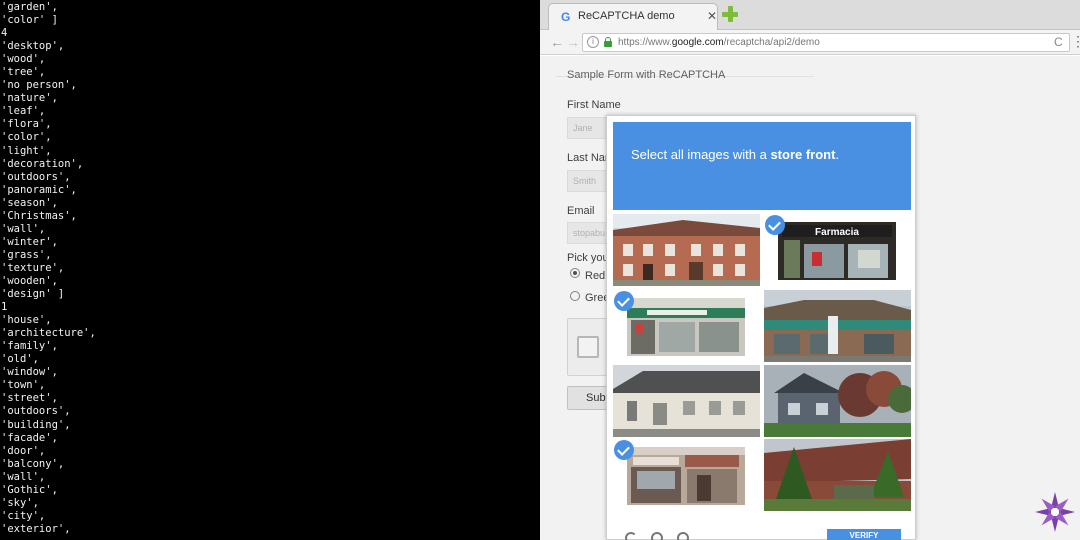 The width and height of the screenshot is (1080, 540). What do you see at coordinates (20, 502) in the screenshot?
I see `terminal-line: 'sky',` at bounding box center [20, 502].